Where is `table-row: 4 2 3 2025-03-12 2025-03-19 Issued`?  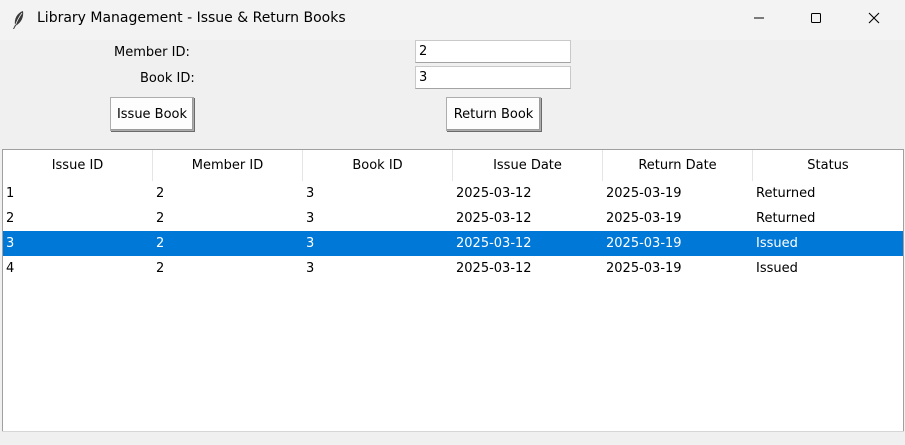 table-row: 4 2 3 2025-03-12 2025-03-19 Issued is located at coordinates (453, 268).